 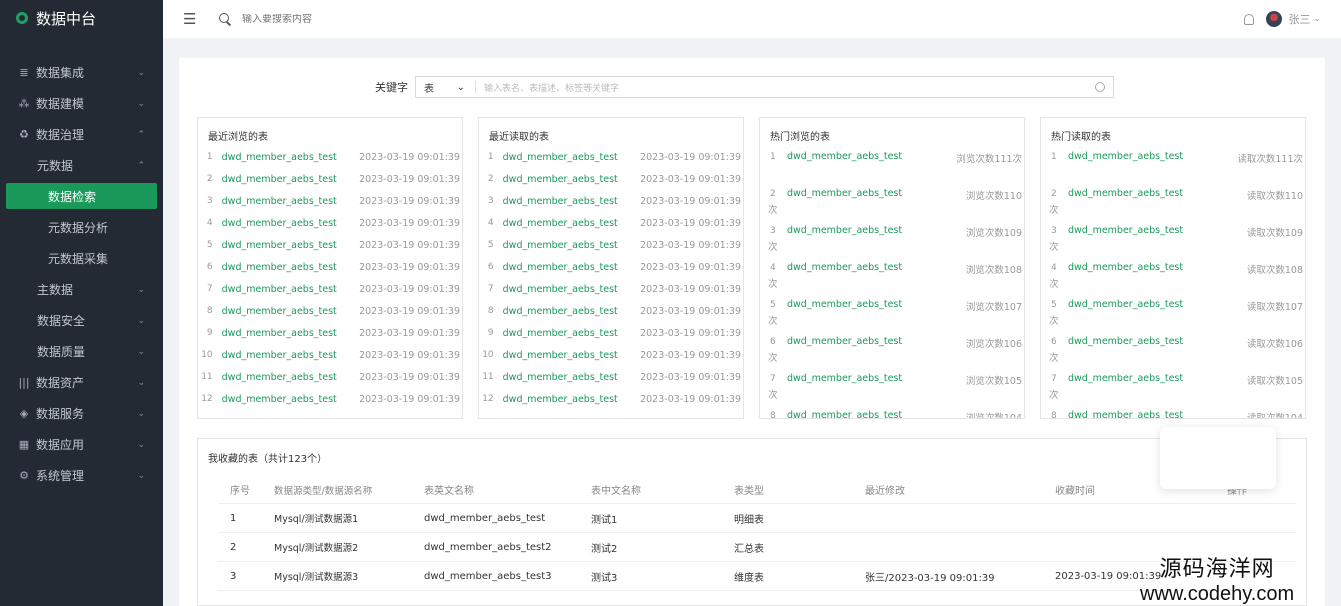 I want to click on chevron-down-icon: ⌄, so click(x=1317, y=19).